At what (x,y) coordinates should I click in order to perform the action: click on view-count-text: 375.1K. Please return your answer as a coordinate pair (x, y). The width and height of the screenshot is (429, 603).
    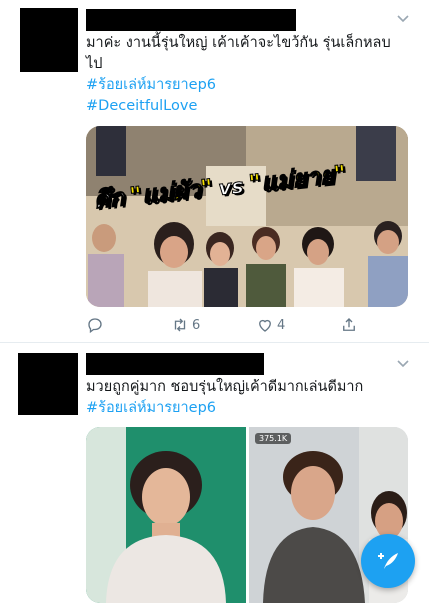
    Looking at the image, I should click on (273, 438).